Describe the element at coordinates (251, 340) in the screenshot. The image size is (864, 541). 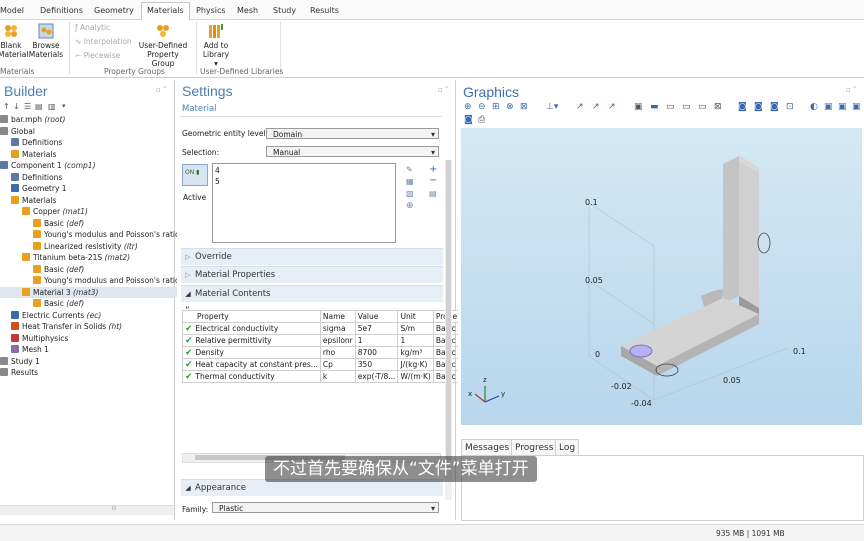
I see `cell-property: ✔ Relative permittivity` at that location.